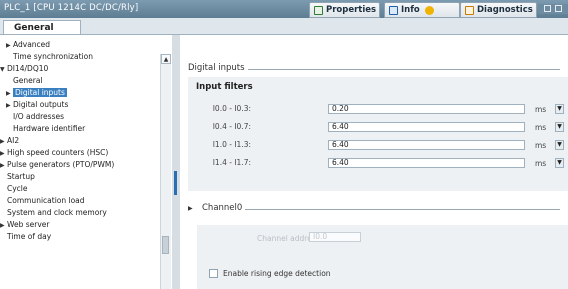 This screenshot has width=568, height=289. What do you see at coordinates (553, 9) in the screenshot?
I see `window-controls` at bounding box center [553, 9].